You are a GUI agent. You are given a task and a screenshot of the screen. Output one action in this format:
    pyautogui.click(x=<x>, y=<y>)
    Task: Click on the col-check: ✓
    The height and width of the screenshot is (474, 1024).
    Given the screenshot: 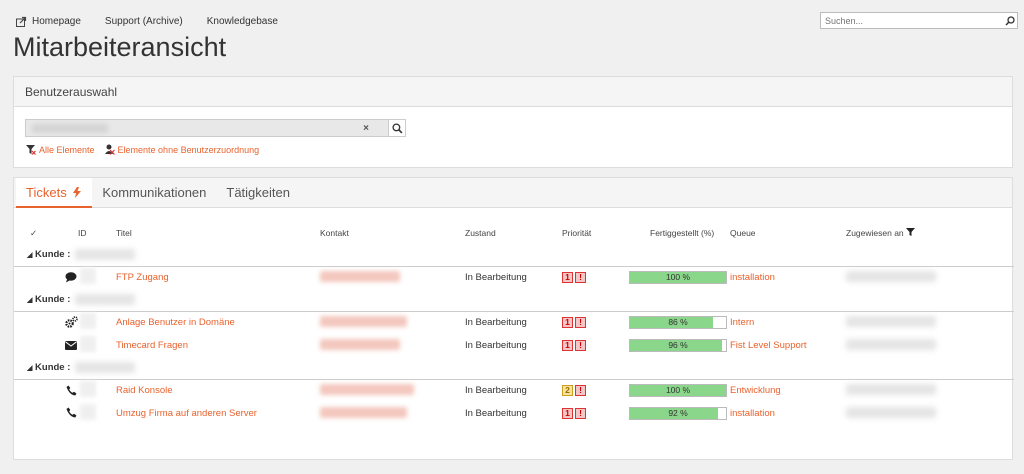 What is the action you would take?
    pyautogui.click(x=46, y=233)
    